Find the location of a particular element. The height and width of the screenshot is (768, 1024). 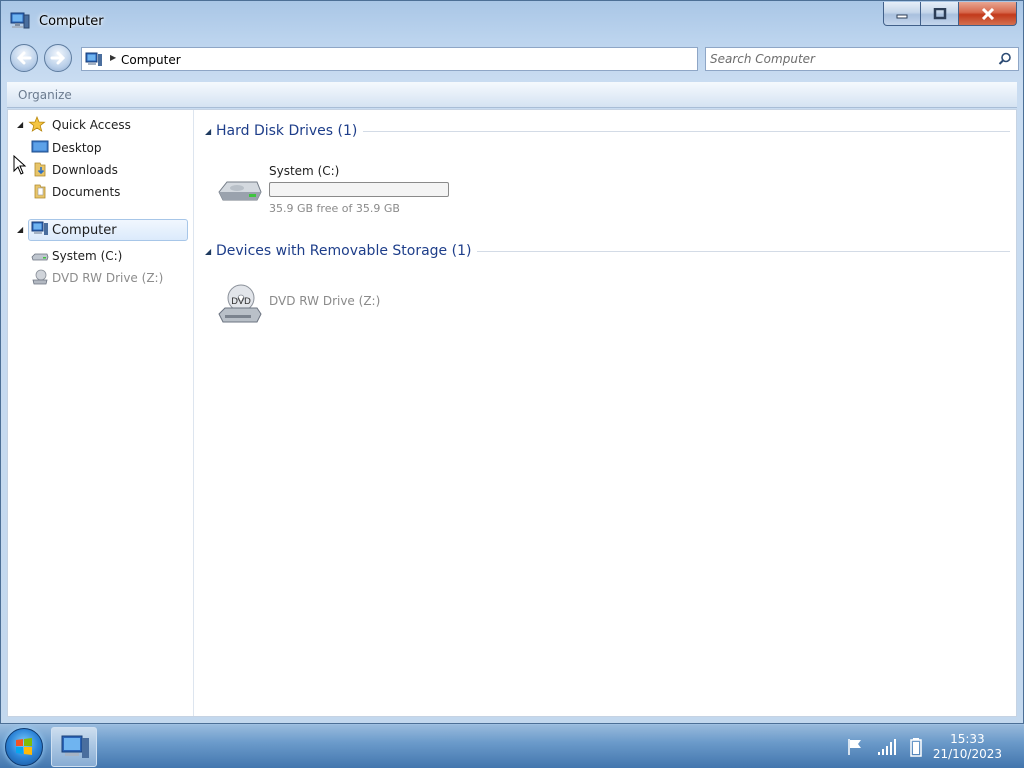

maximize-icon is located at coordinates (939, 13).